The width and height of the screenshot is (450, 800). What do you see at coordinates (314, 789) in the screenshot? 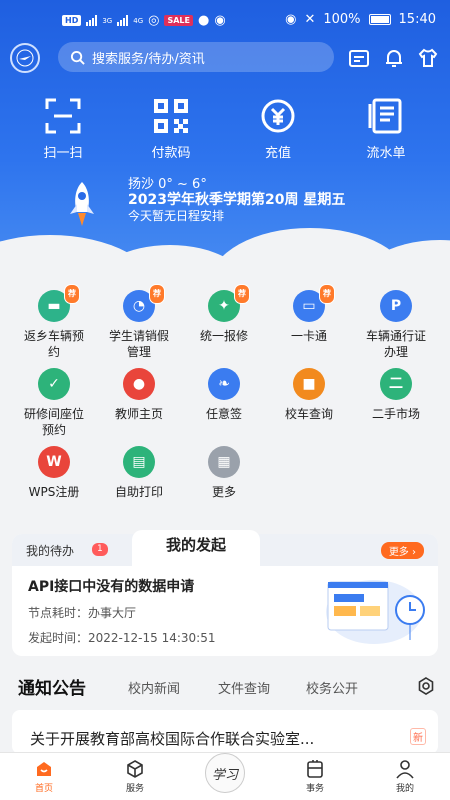
I see `nav-label: 事务` at bounding box center [314, 789].